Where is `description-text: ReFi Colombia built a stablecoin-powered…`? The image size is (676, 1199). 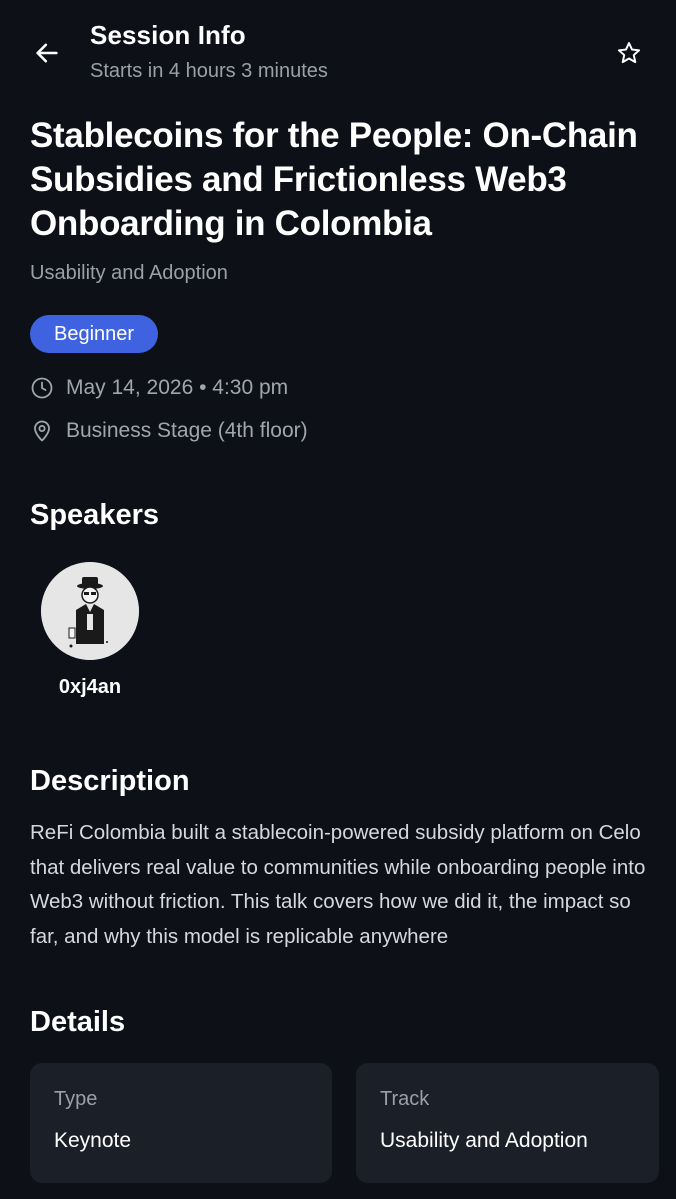 description-text: ReFi Colombia built a stablecoin-powered… is located at coordinates (338, 884).